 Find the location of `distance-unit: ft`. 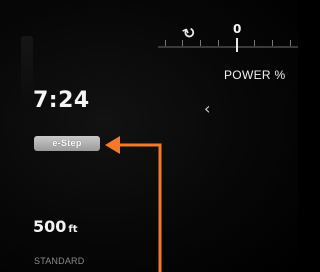

distance-unit: ft is located at coordinates (73, 229).